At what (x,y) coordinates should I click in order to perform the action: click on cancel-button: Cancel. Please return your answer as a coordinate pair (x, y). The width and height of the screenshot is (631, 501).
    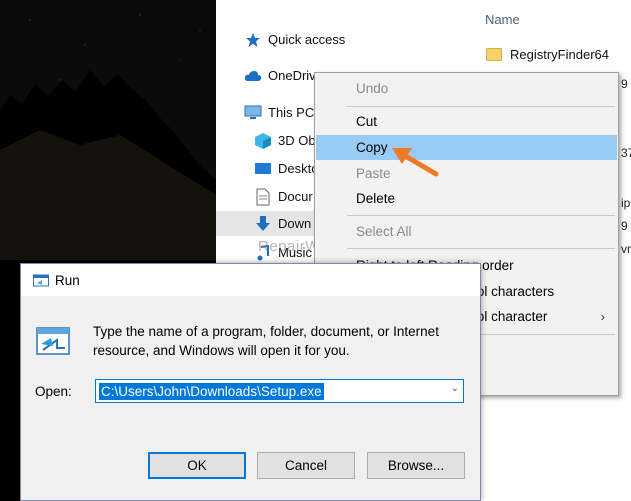
    Looking at the image, I should click on (306, 465).